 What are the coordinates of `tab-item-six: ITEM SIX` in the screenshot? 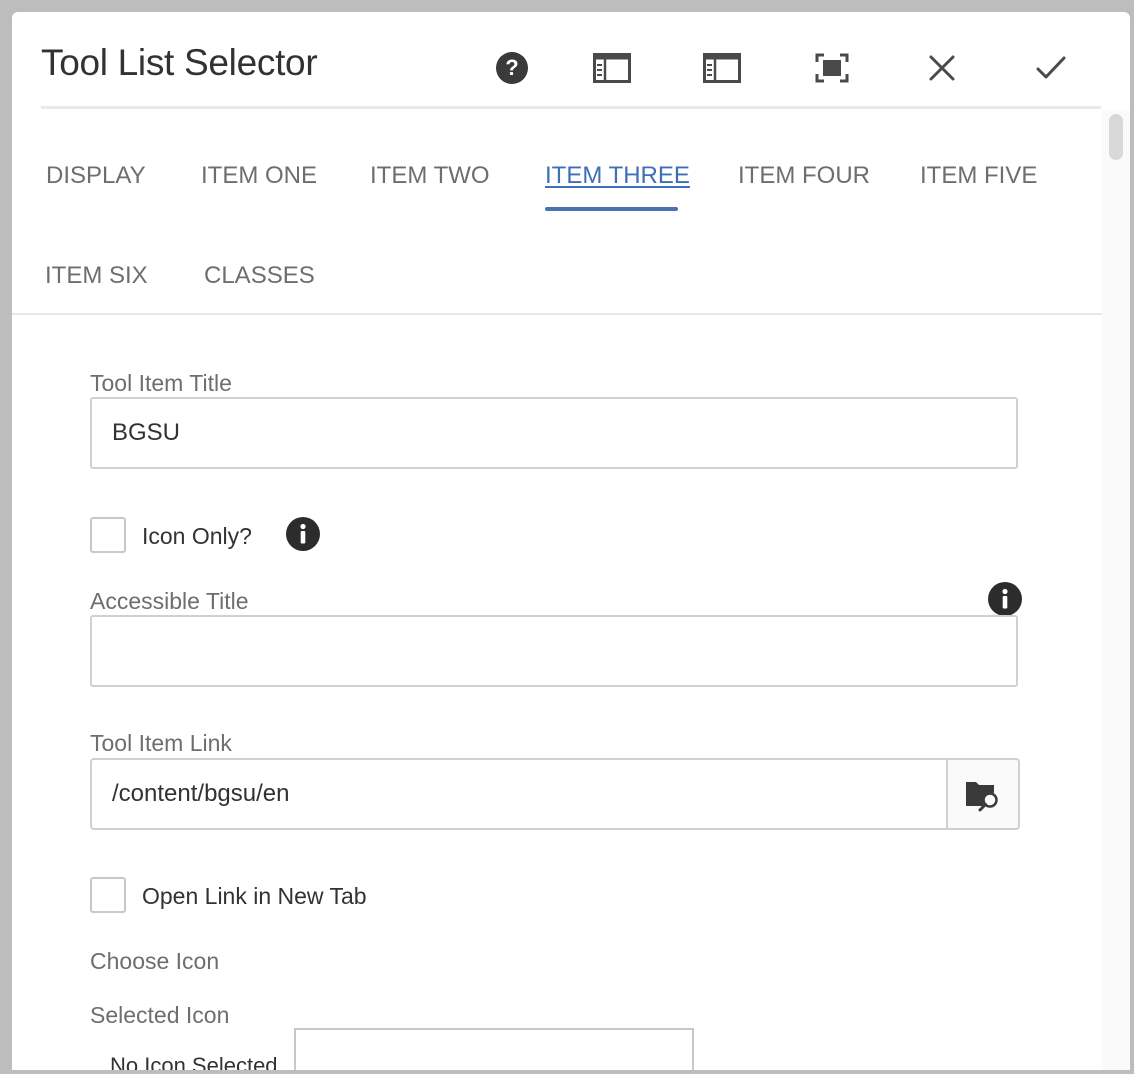 It's located at (96, 276).